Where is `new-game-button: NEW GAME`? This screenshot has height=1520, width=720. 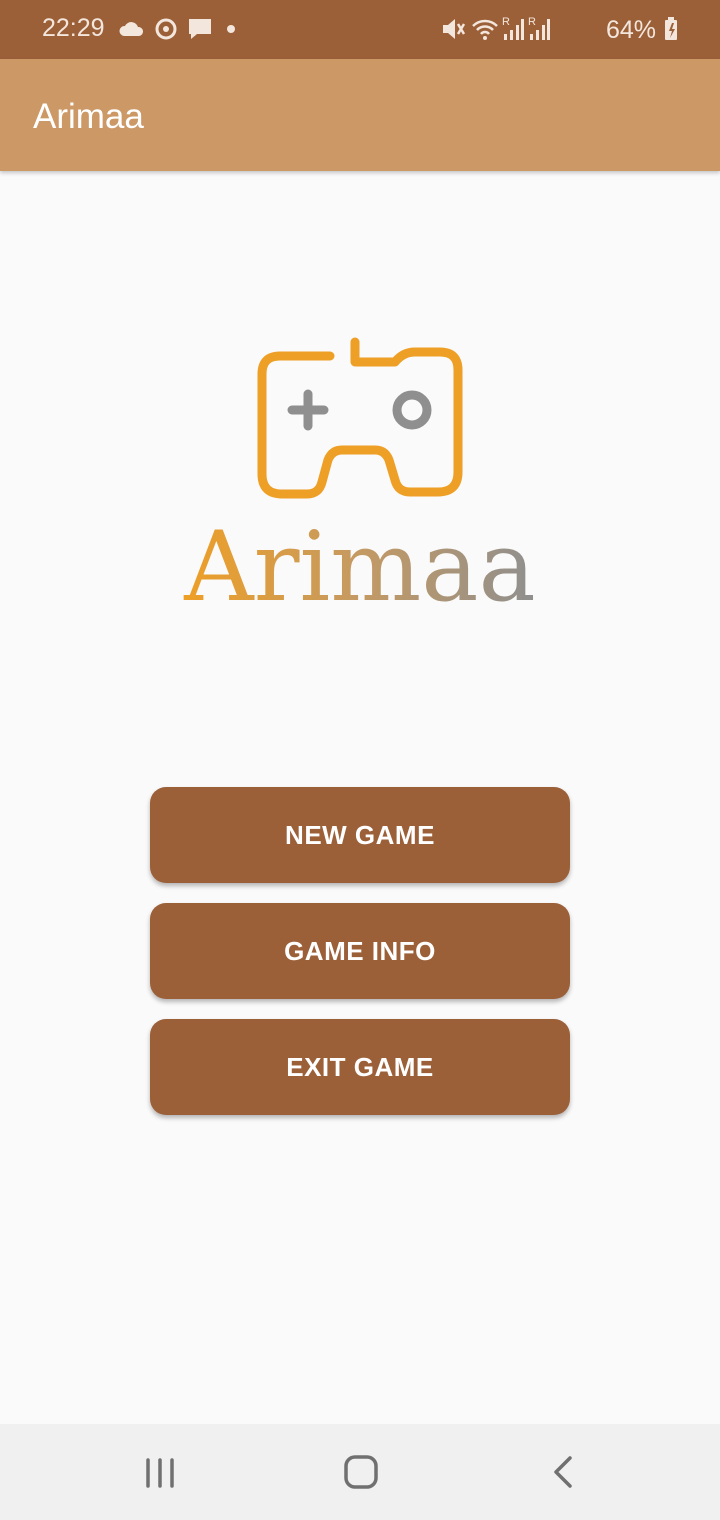
new-game-button: NEW GAME is located at coordinates (360, 835).